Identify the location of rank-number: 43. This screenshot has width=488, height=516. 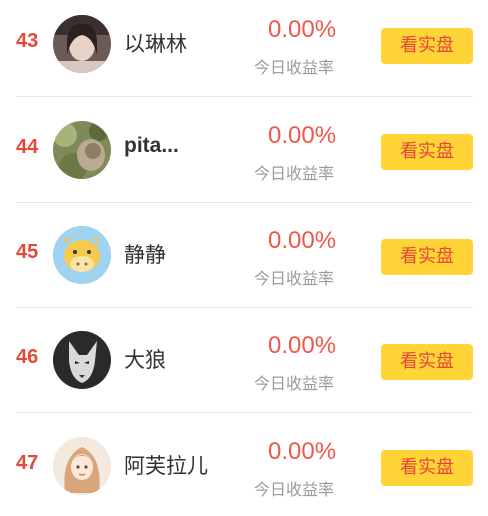
(27, 41).